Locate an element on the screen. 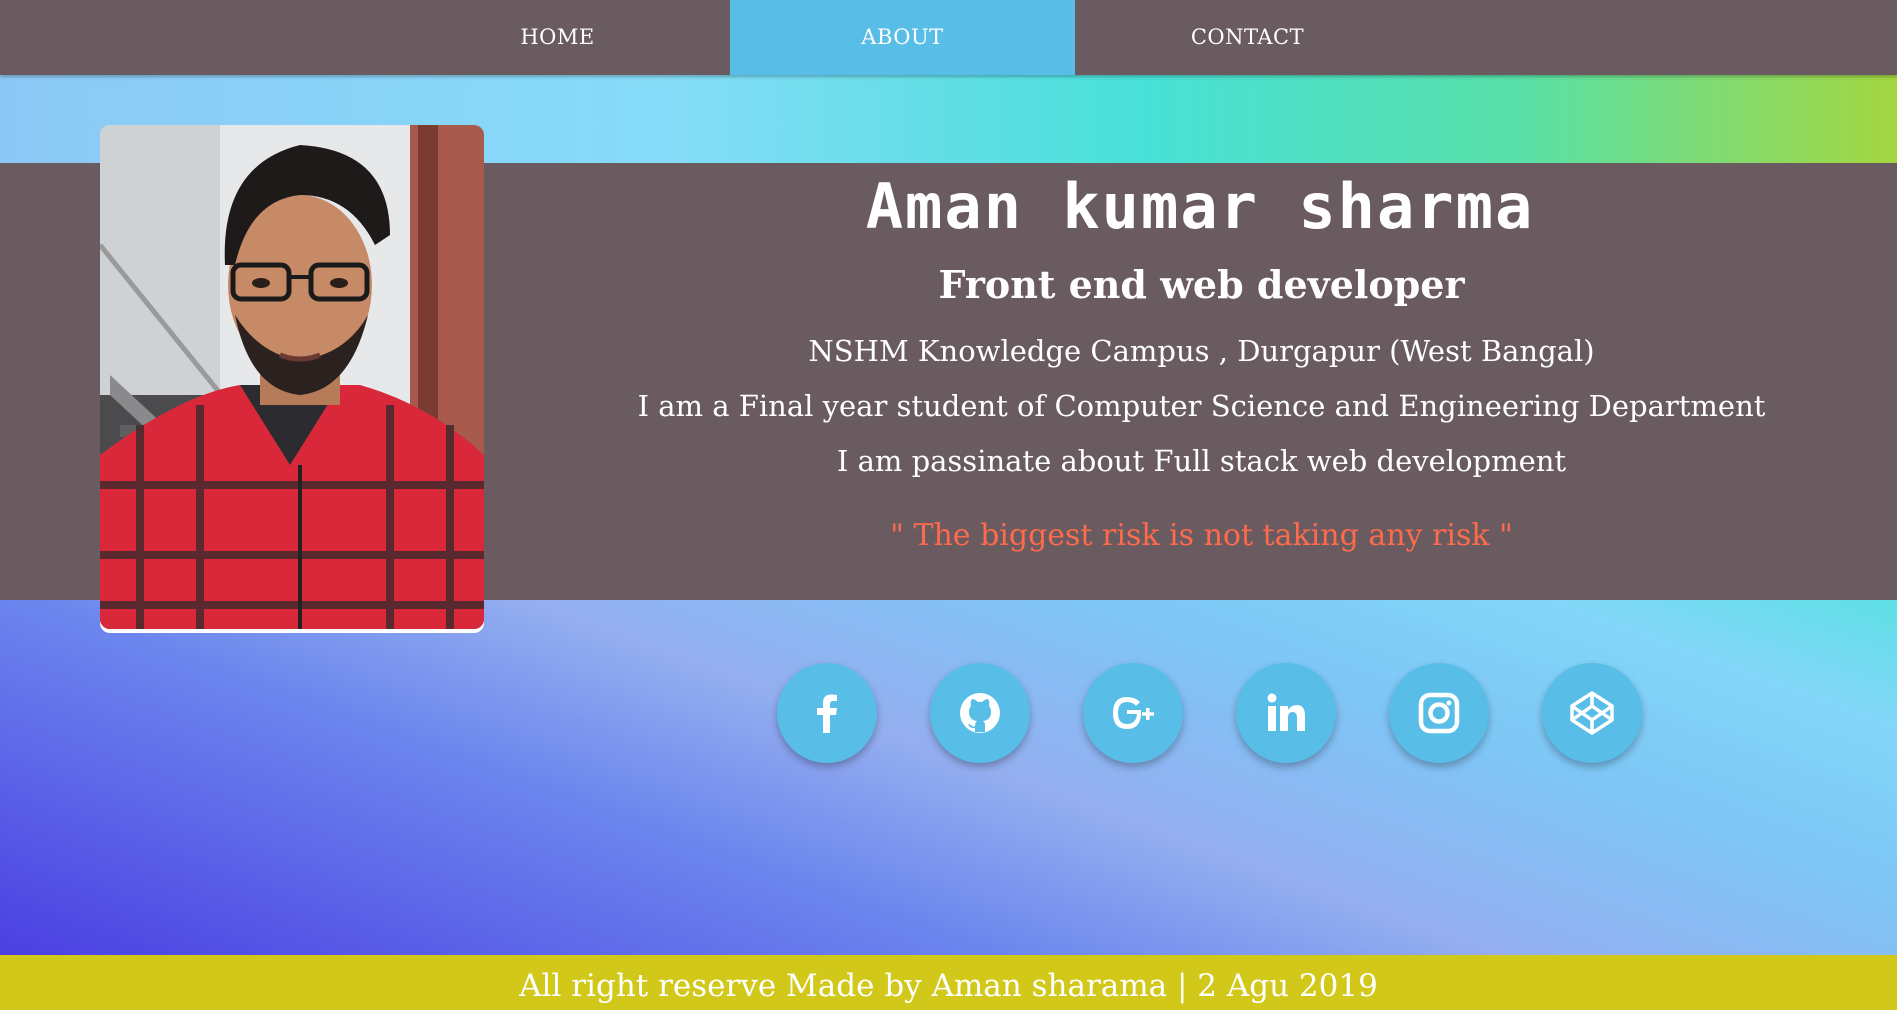  profile-role: Front end web developer is located at coordinates (1201, 284).